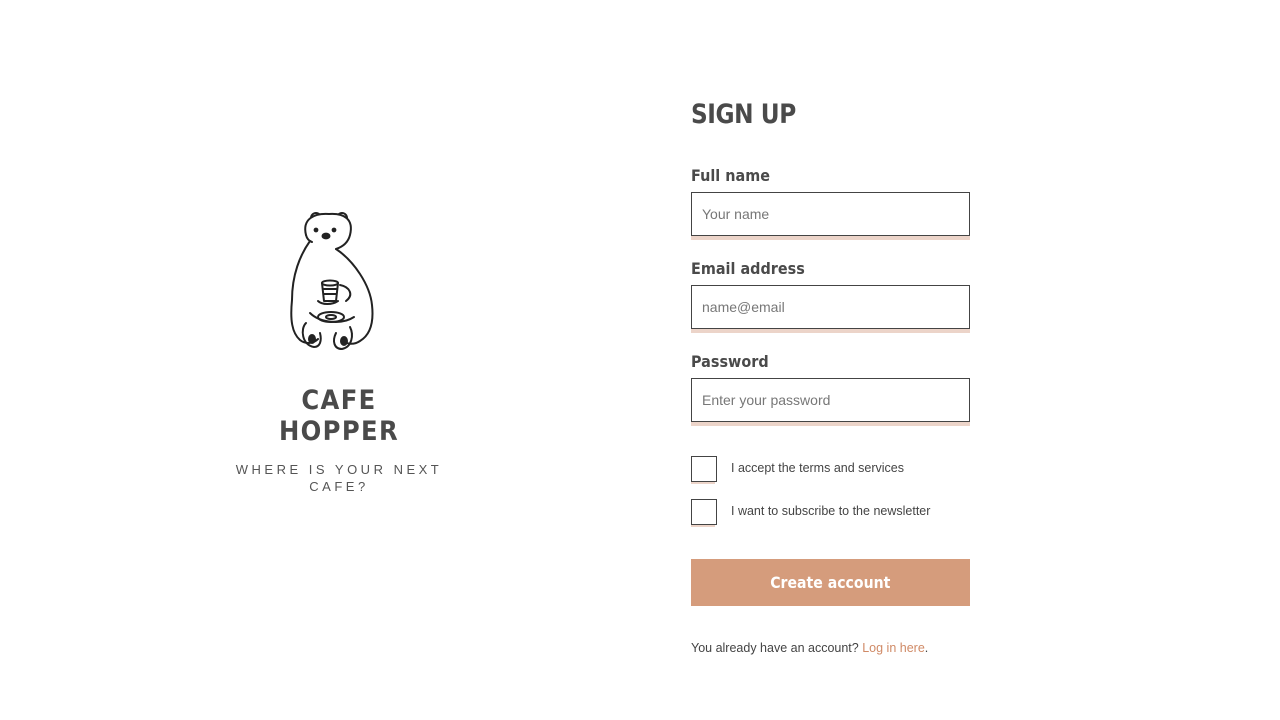  I want to click on page-title: SIGN UP, so click(743, 114).